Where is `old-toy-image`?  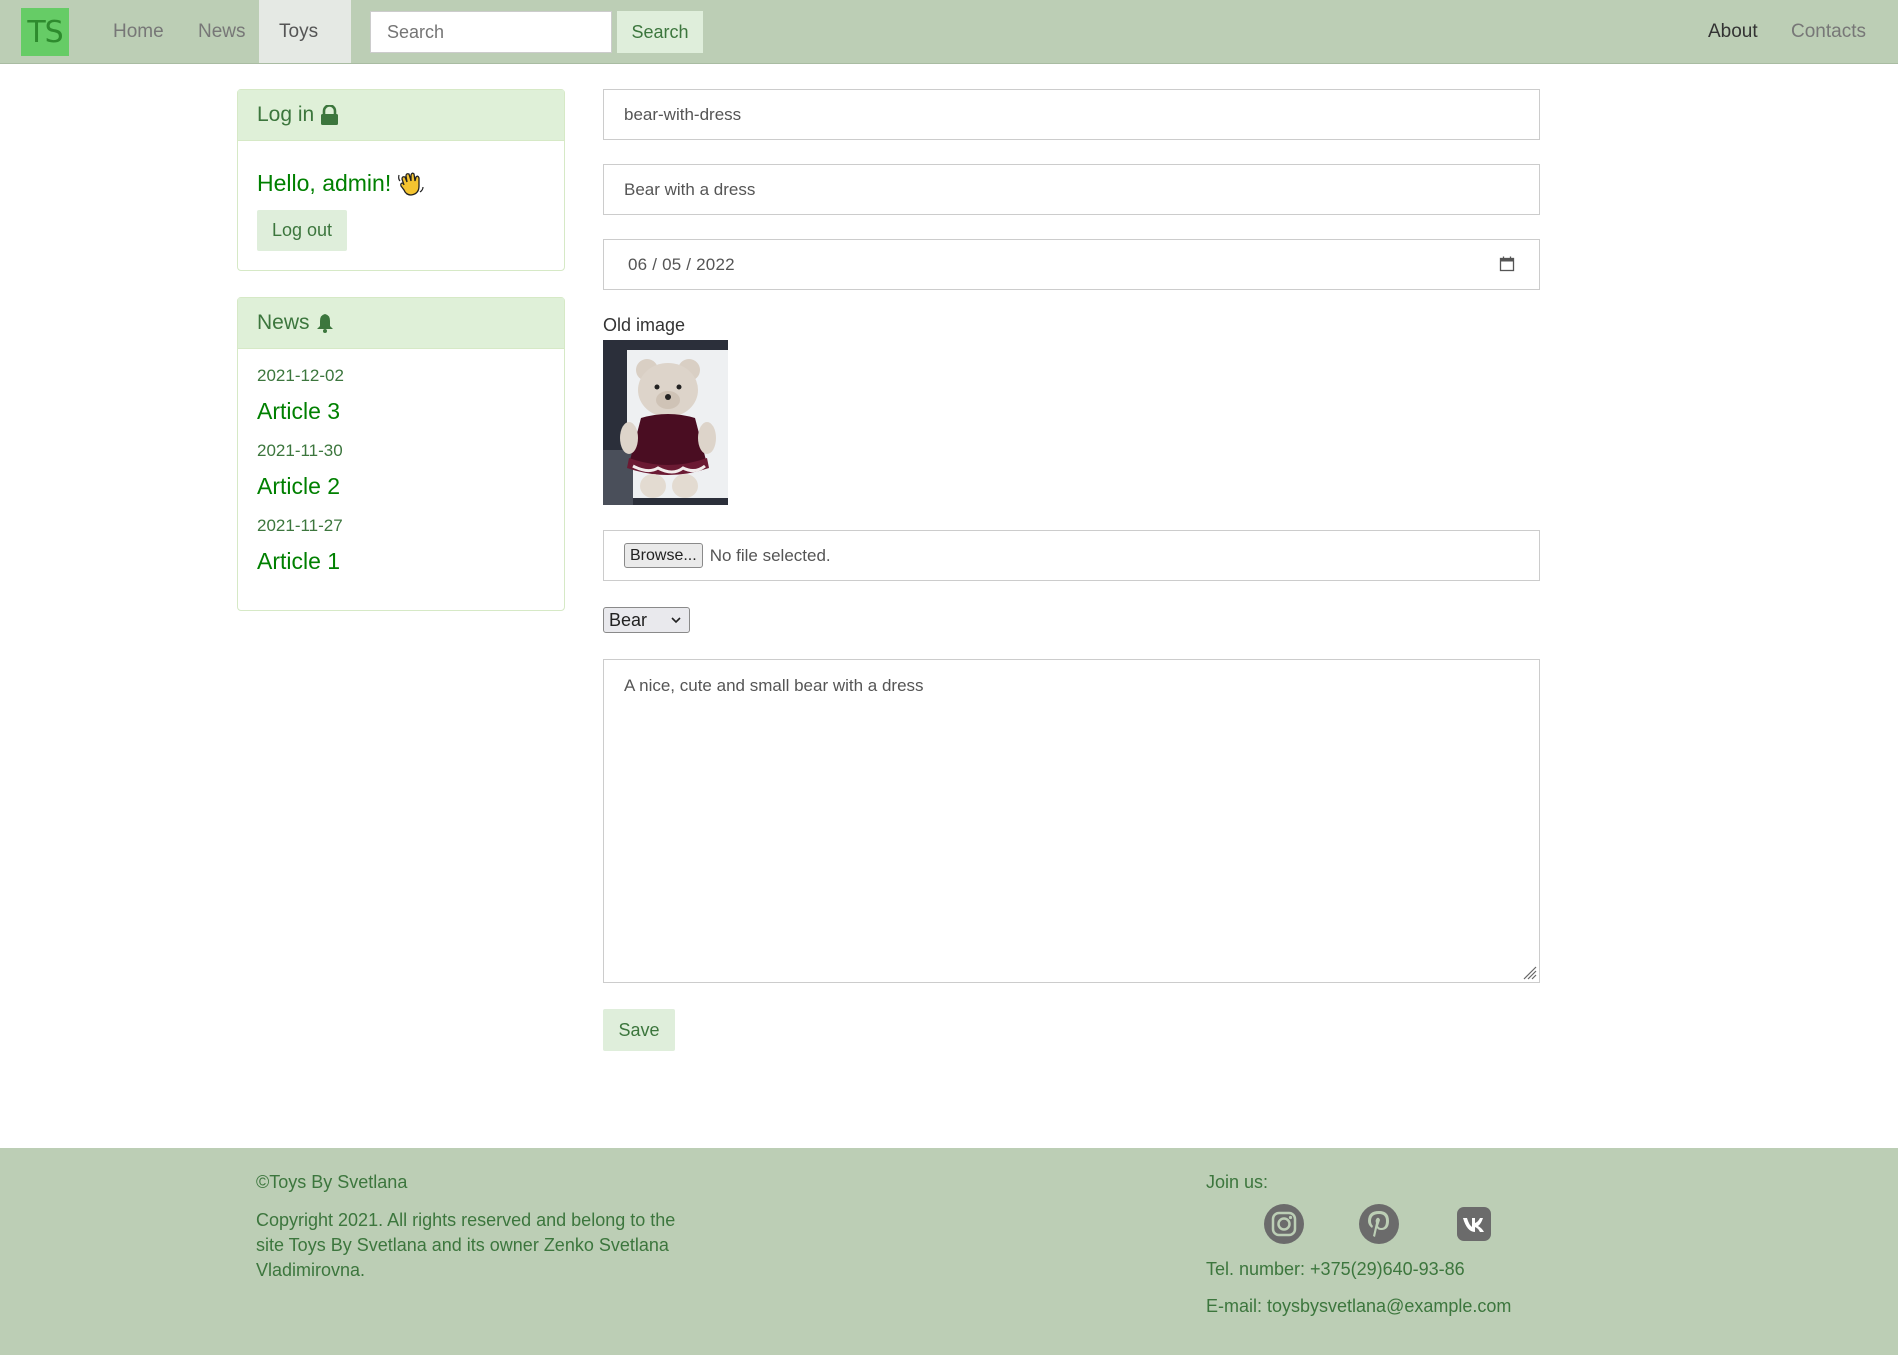 old-toy-image is located at coordinates (665, 422).